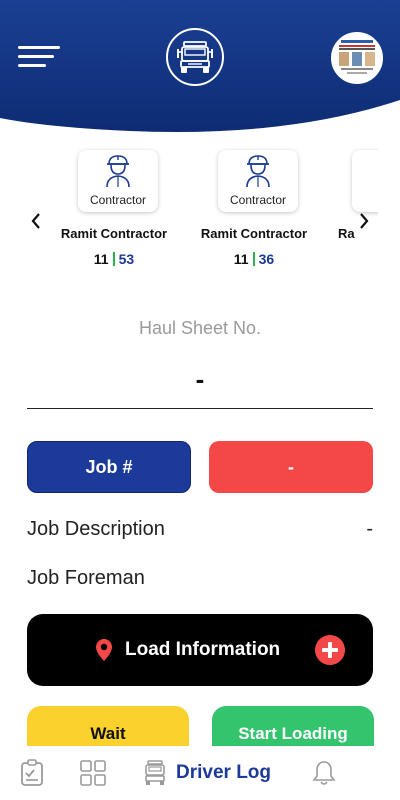 The image size is (400, 800). Describe the element at coordinates (254, 213) in the screenshot. I see `contractor-card: Contractor Ramit Contractor 11 36` at that location.